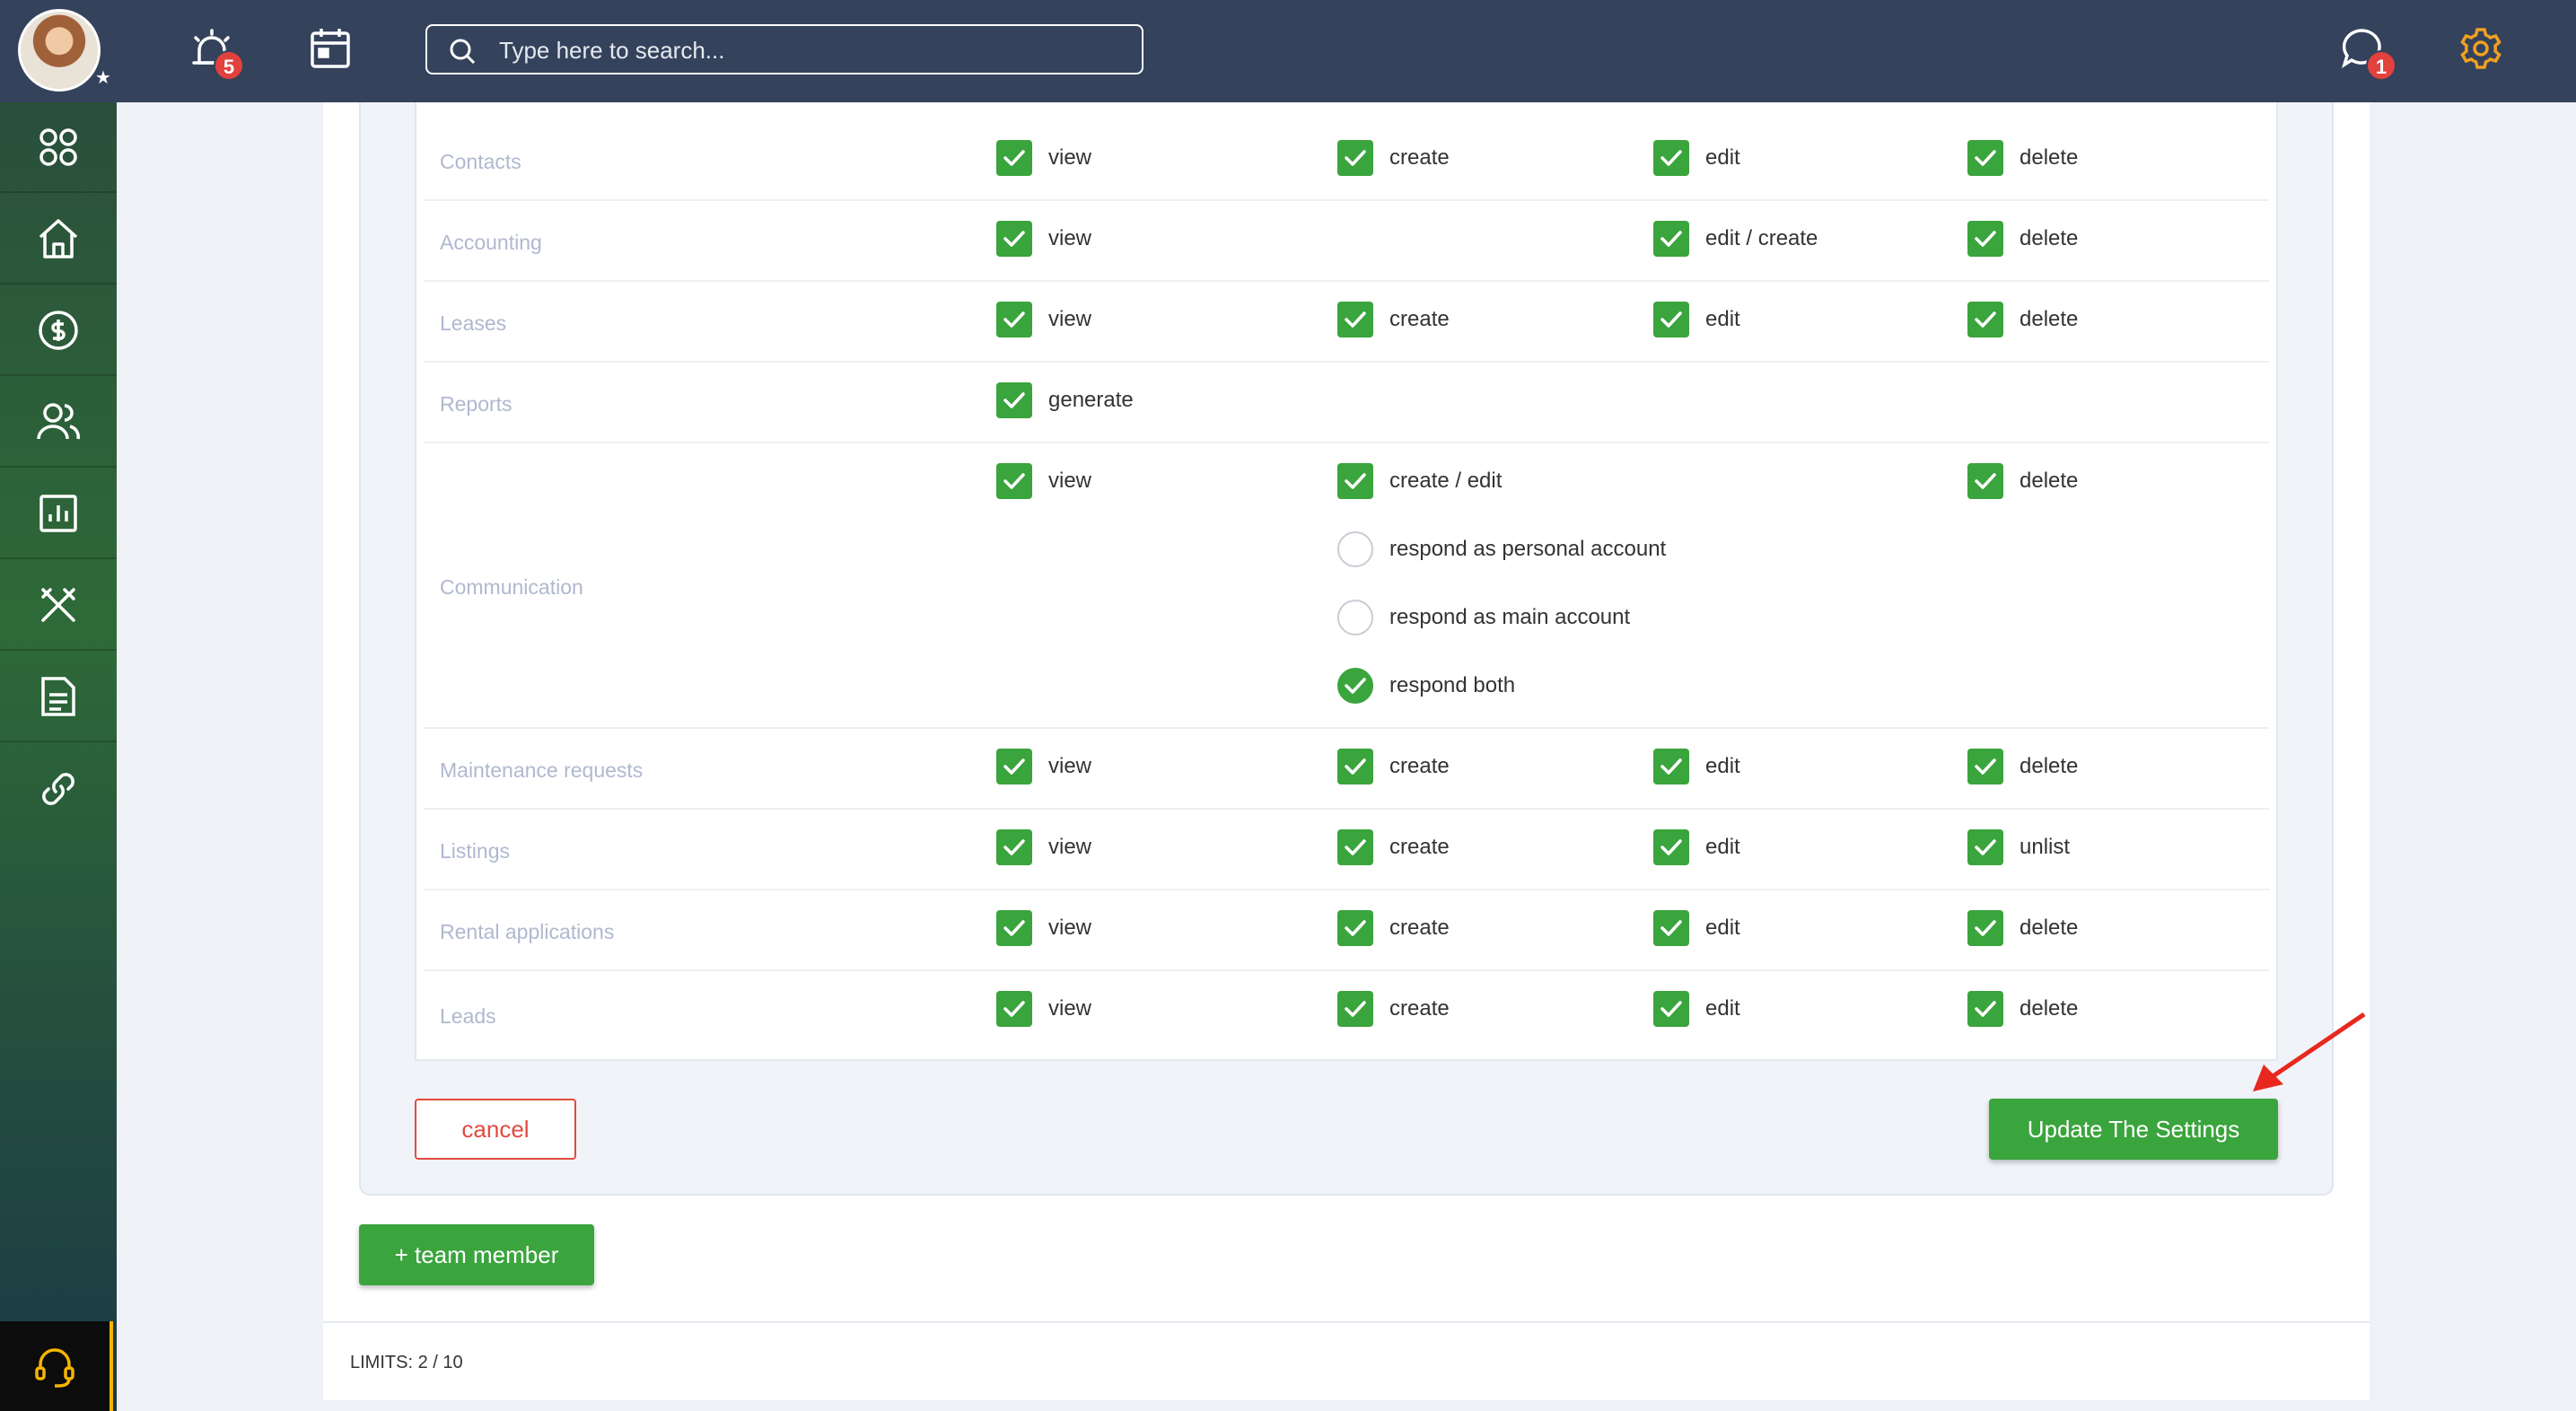 The image size is (2576, 1411). I want to click on support-button, so click(56, 1366).